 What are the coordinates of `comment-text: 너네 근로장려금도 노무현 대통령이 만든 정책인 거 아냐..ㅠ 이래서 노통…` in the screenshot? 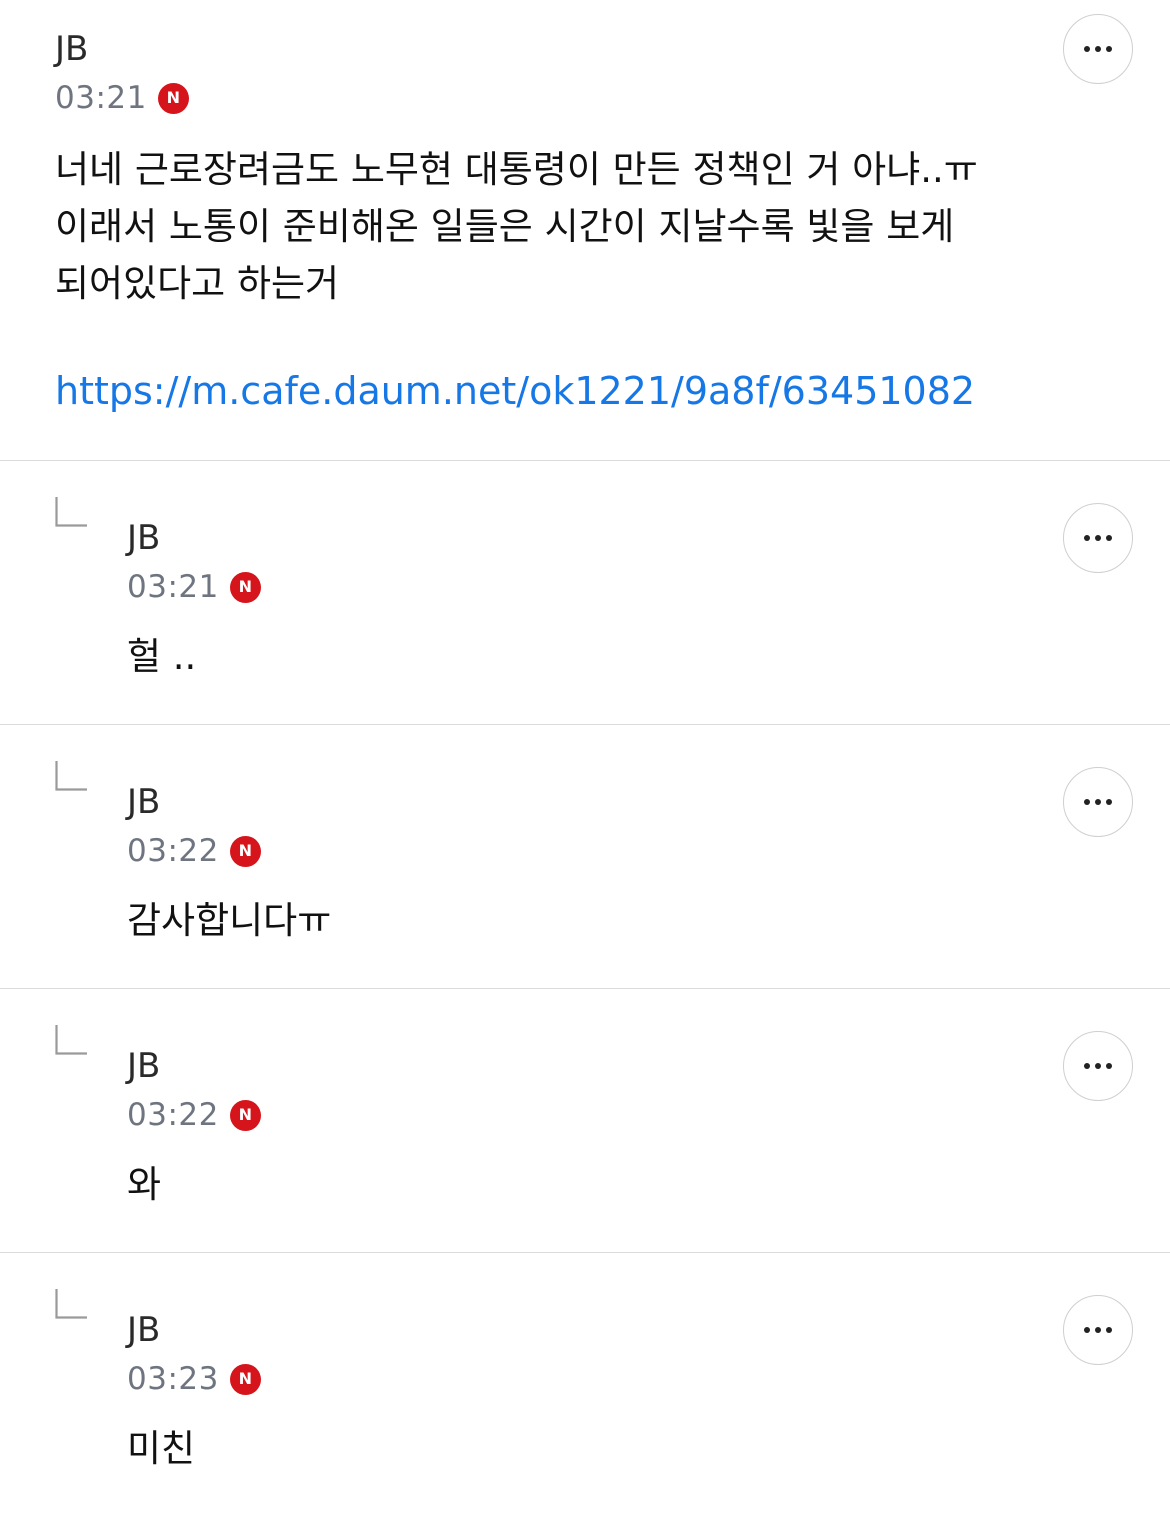 It's located at (516, 226).